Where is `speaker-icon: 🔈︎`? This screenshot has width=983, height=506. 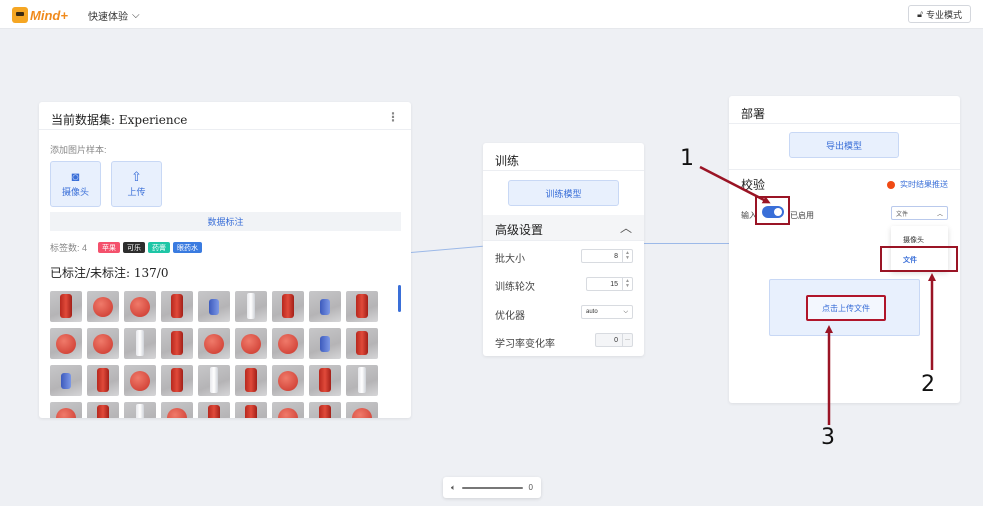
speaker-icon: 🔈︎ is located at coordinates (453, 488).